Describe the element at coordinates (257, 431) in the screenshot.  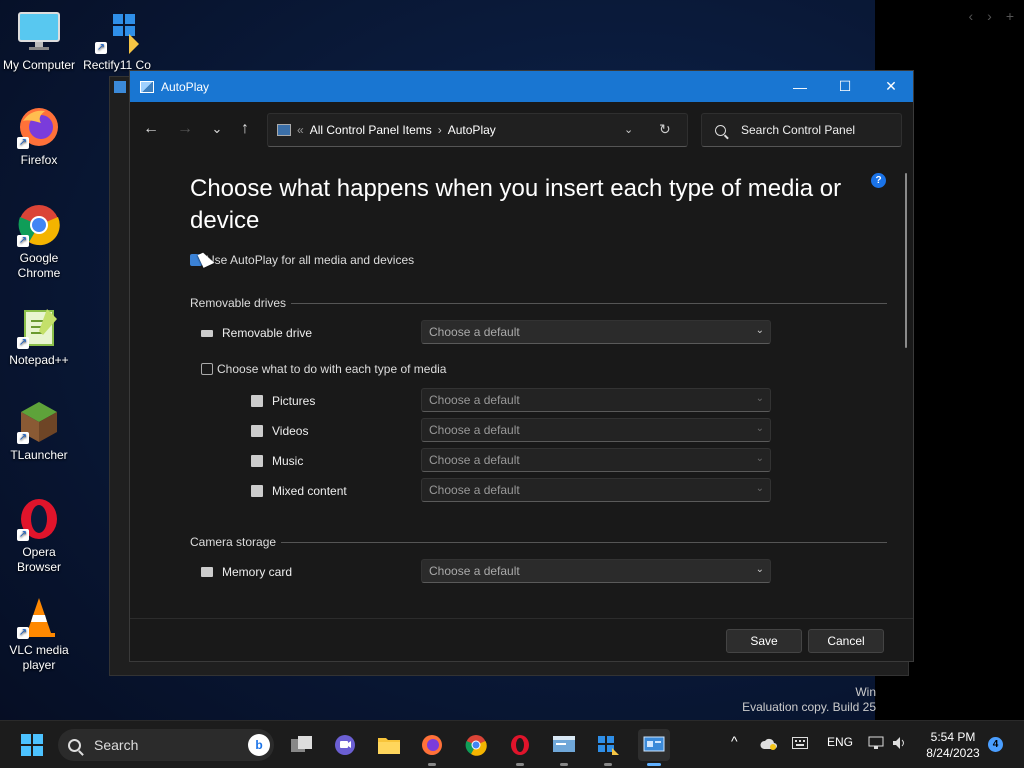
I see `videos-icon` at that location.